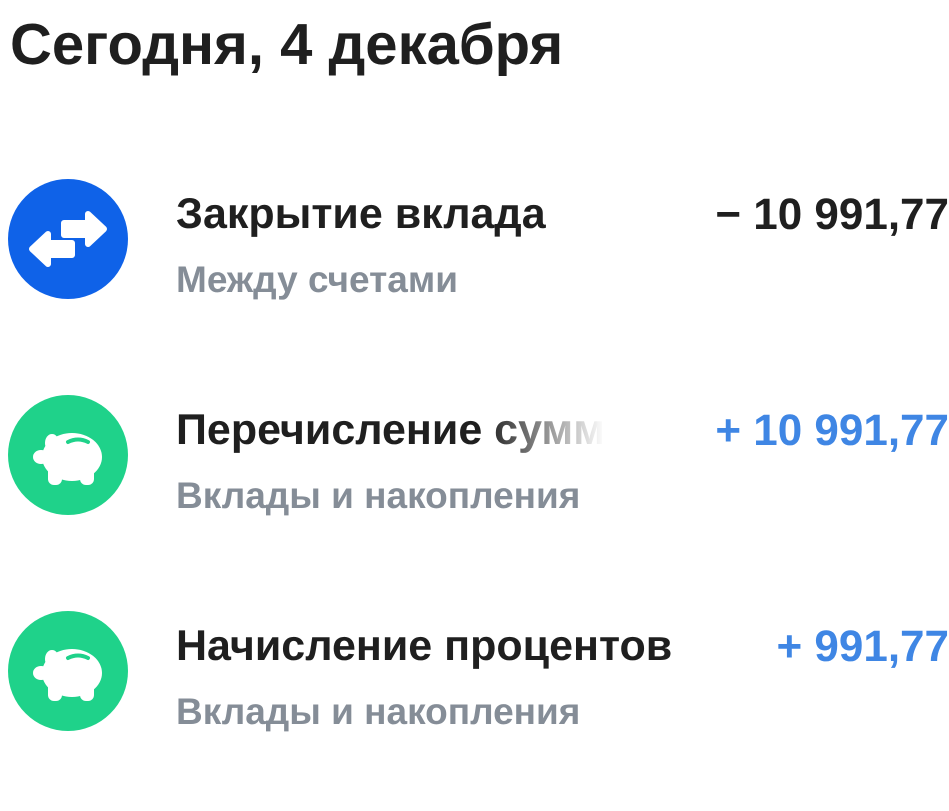 The image size is (949, 811). What do you see at coordinates (68, 238) in the screenshot?
I see `transfer-arrows-icon` at bounding box center [68, 238].